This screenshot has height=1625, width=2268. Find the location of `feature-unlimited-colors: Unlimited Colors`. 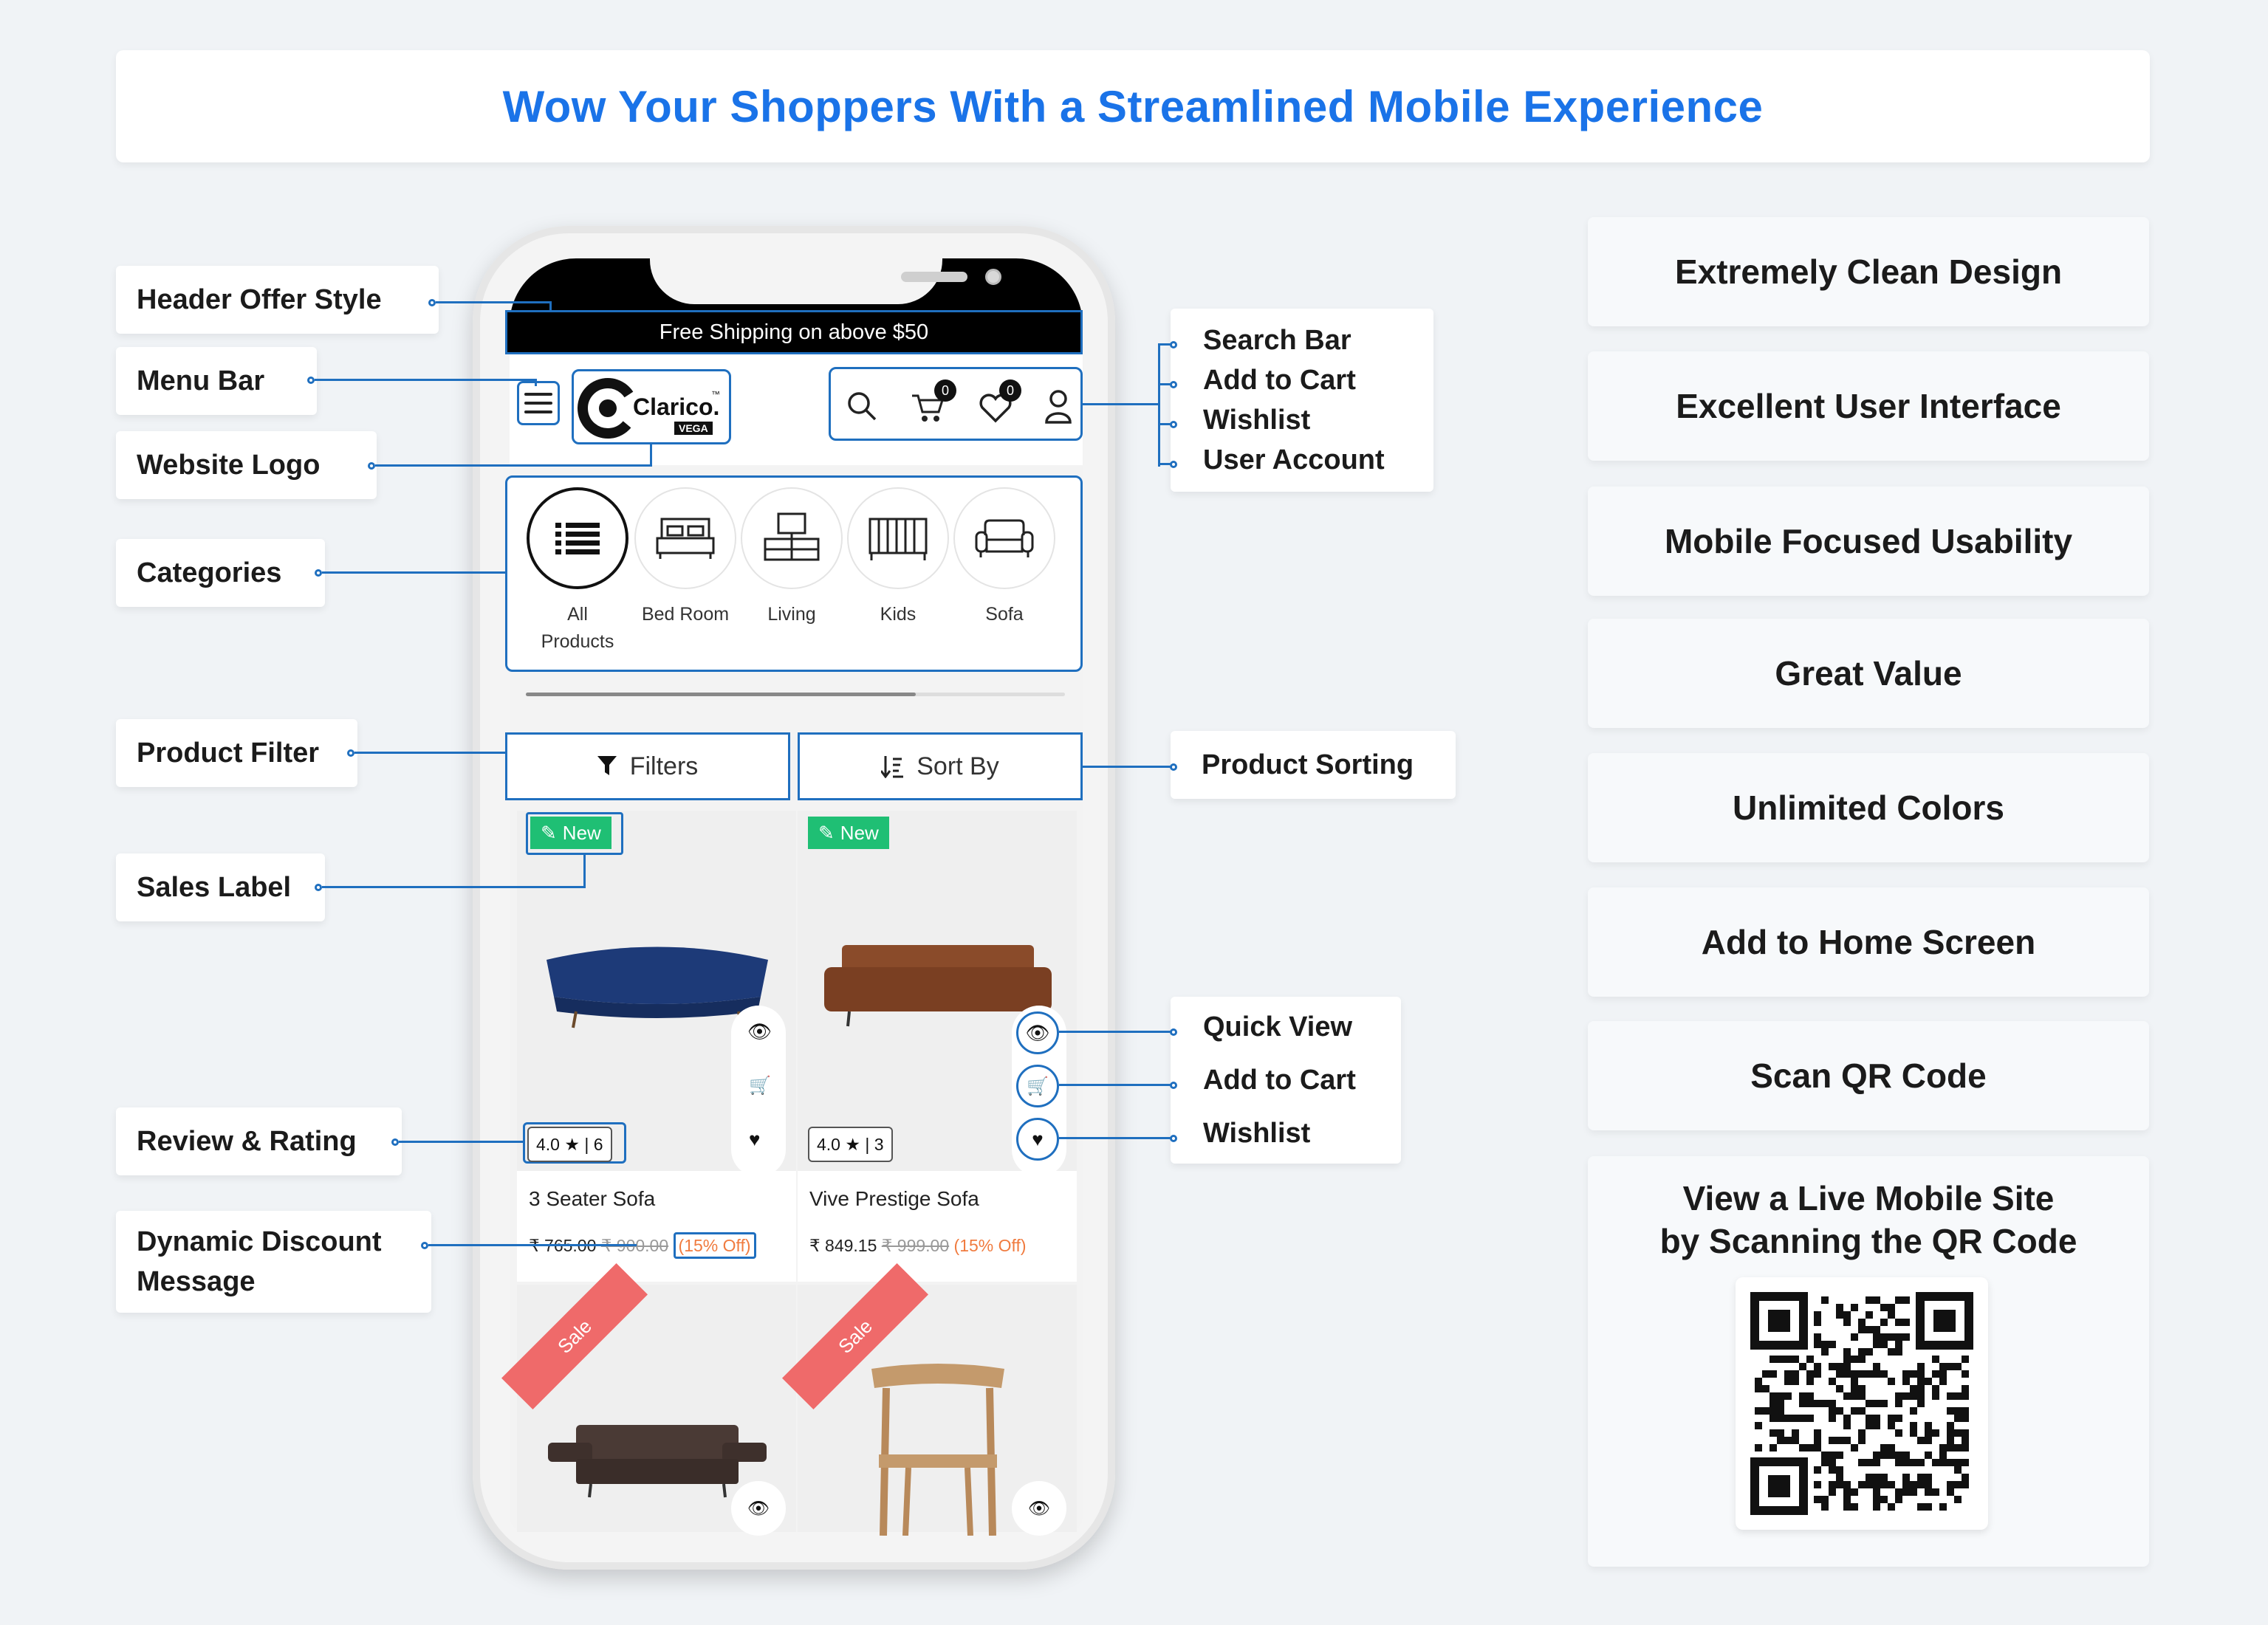

feature-unlimited-colors: Unlimited Colors is located at coordinates (1869, 807).